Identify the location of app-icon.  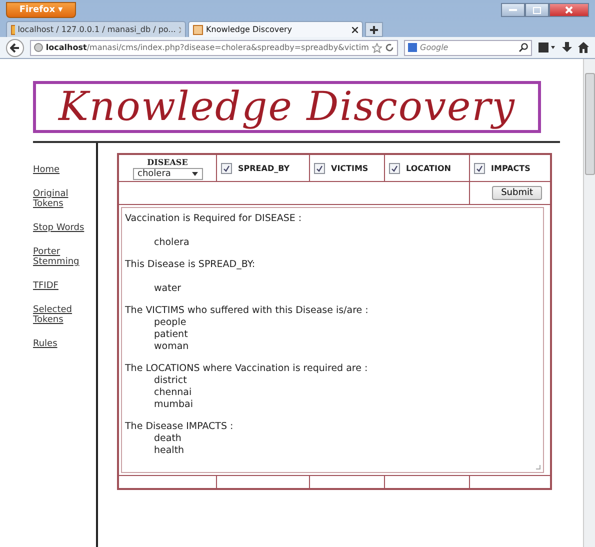
(13, 29).